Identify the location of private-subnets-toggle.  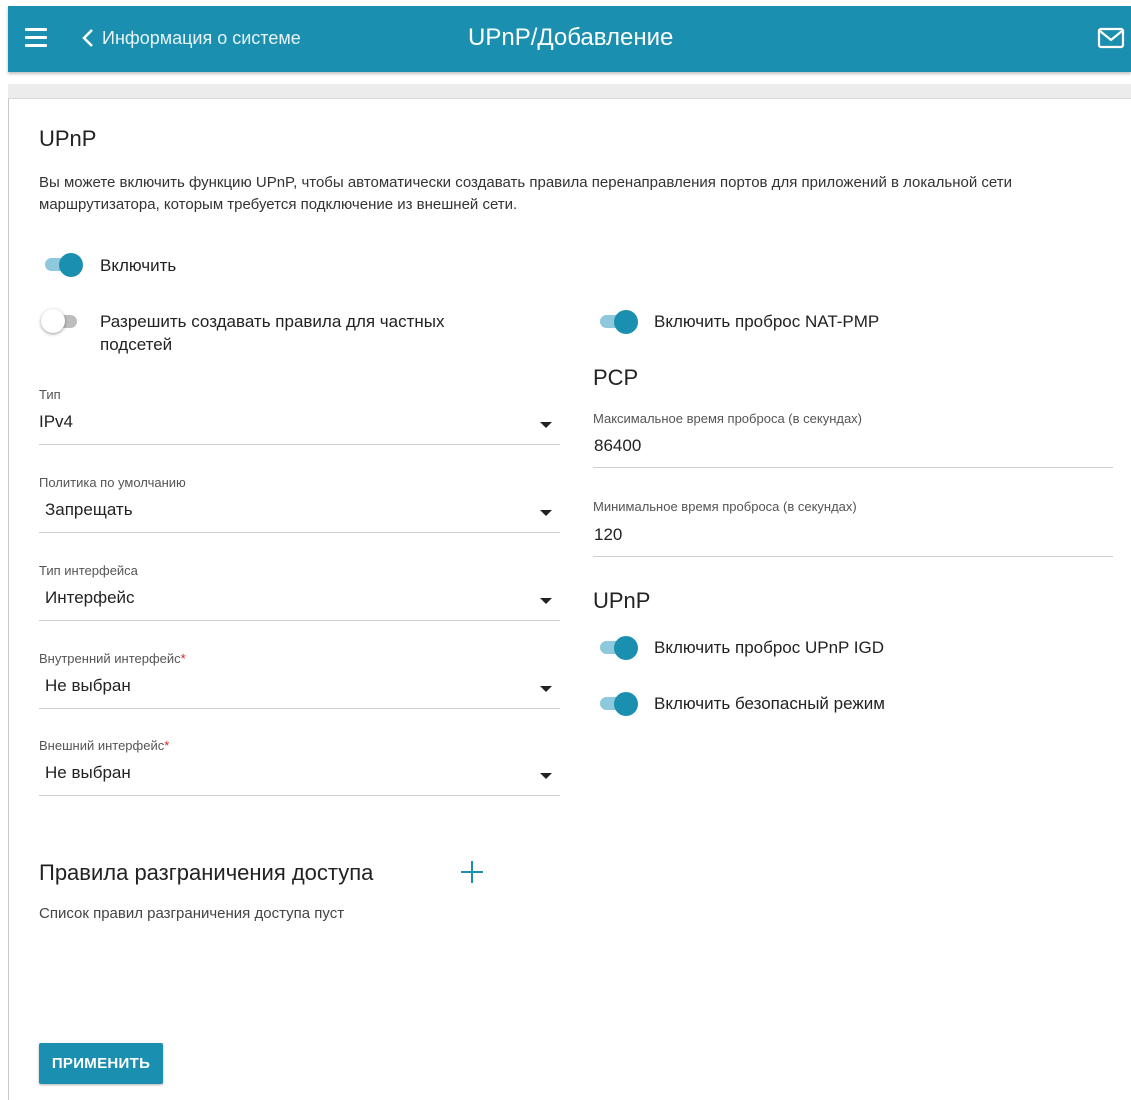
(61, 321).